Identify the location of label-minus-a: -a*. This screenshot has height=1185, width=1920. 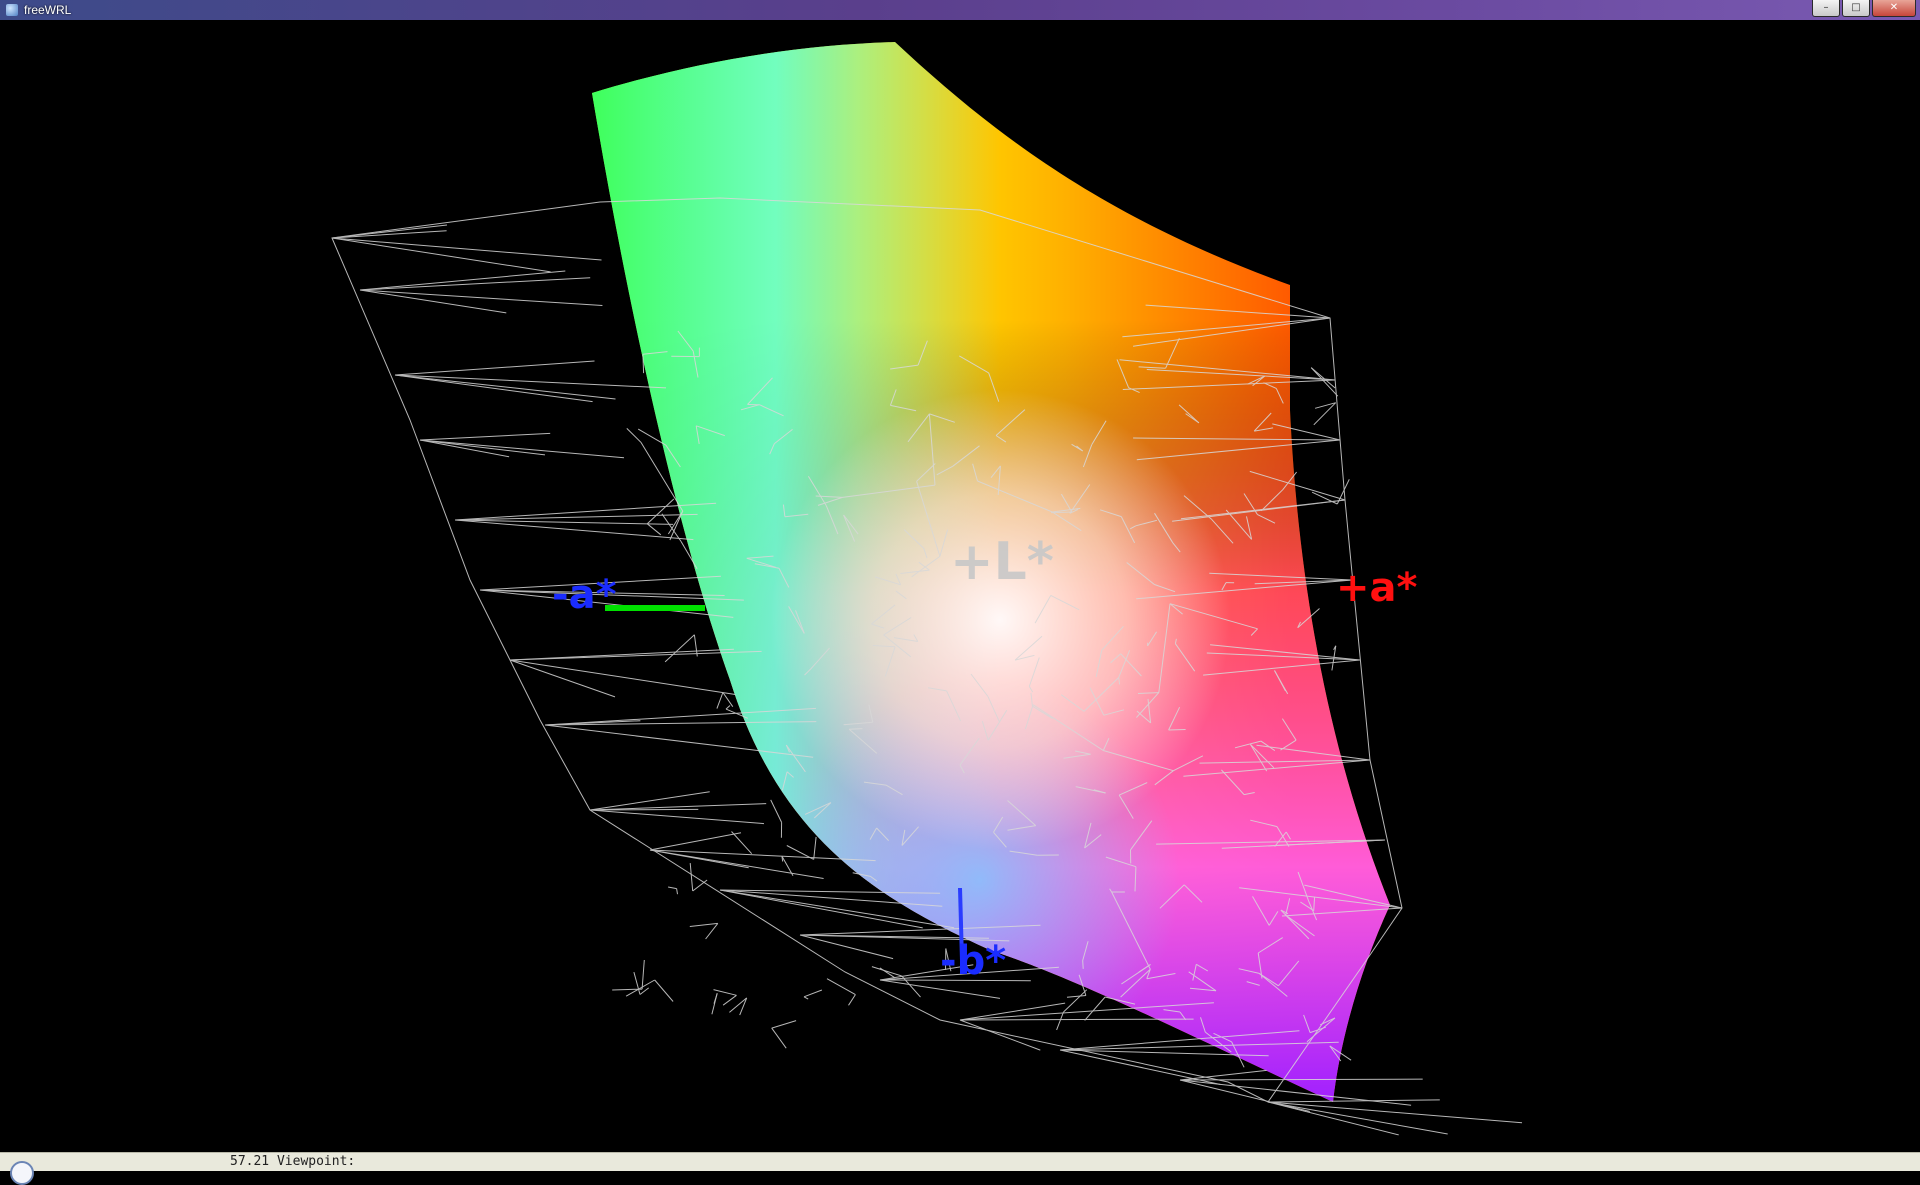
(584, 595).